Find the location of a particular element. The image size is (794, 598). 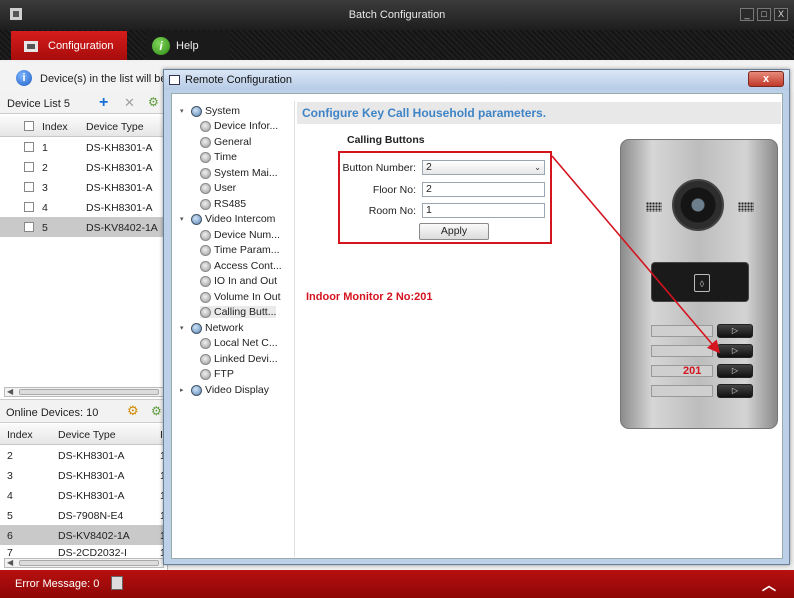

menu-configuration: Configuration is located at coordinates (69, 45).